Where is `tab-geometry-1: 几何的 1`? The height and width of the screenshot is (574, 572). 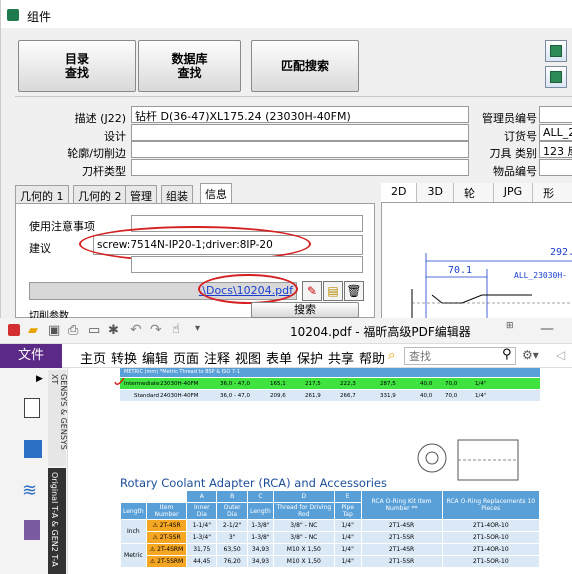 tab-geometry-1: 几何的 1 is located at coordinates (42, 194).